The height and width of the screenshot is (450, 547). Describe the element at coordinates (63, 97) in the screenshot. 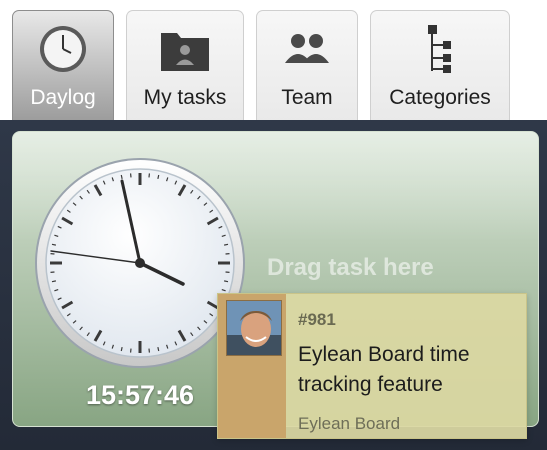

I see `tab-daylog-label: Daylog` at that location.